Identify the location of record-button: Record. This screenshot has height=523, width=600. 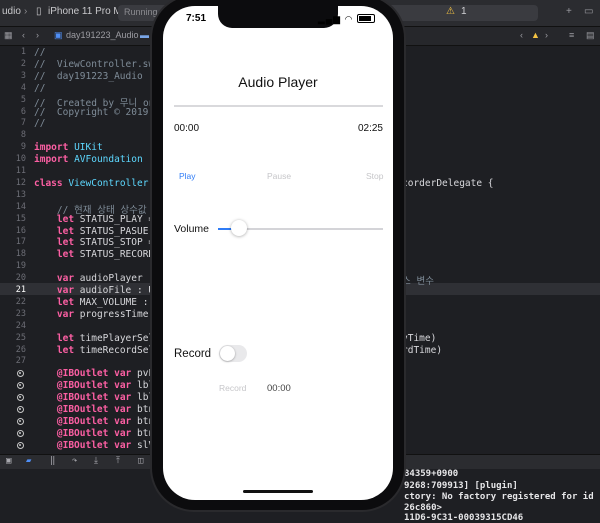
(232, 388).